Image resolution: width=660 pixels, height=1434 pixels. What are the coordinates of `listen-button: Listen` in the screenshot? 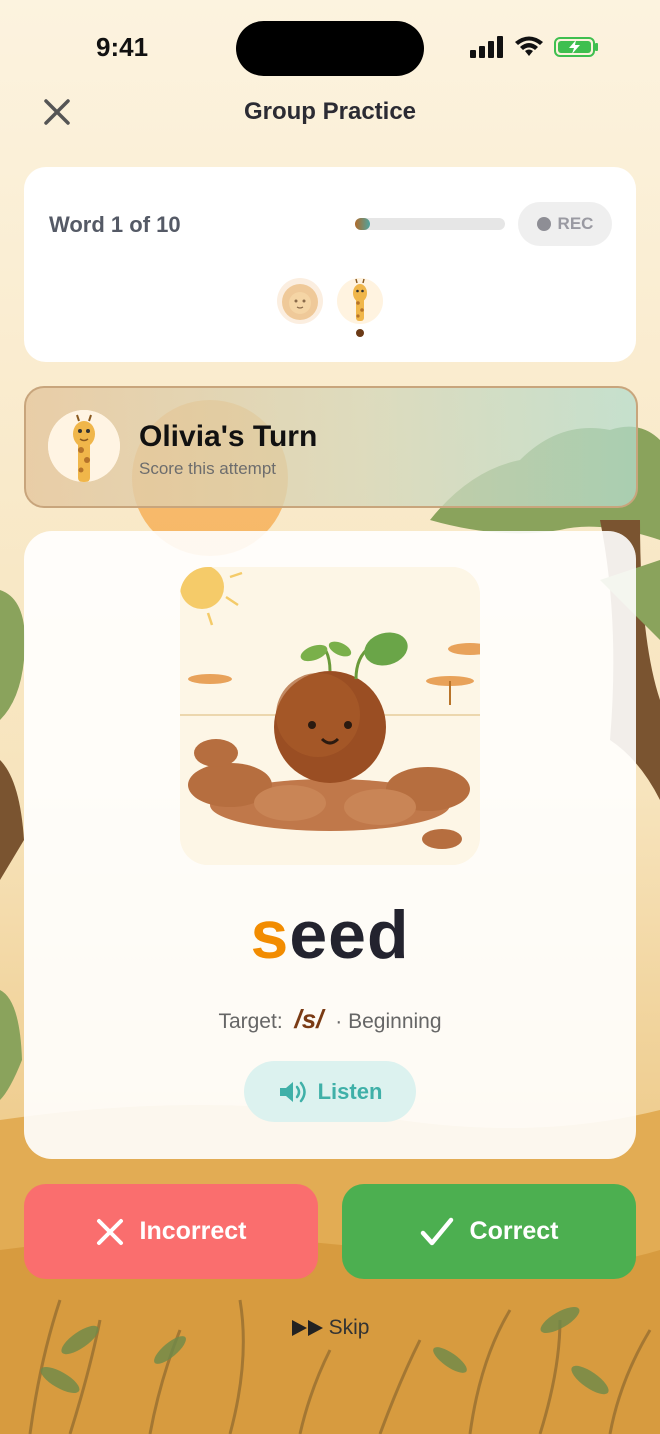 It's located at (330, 1091).